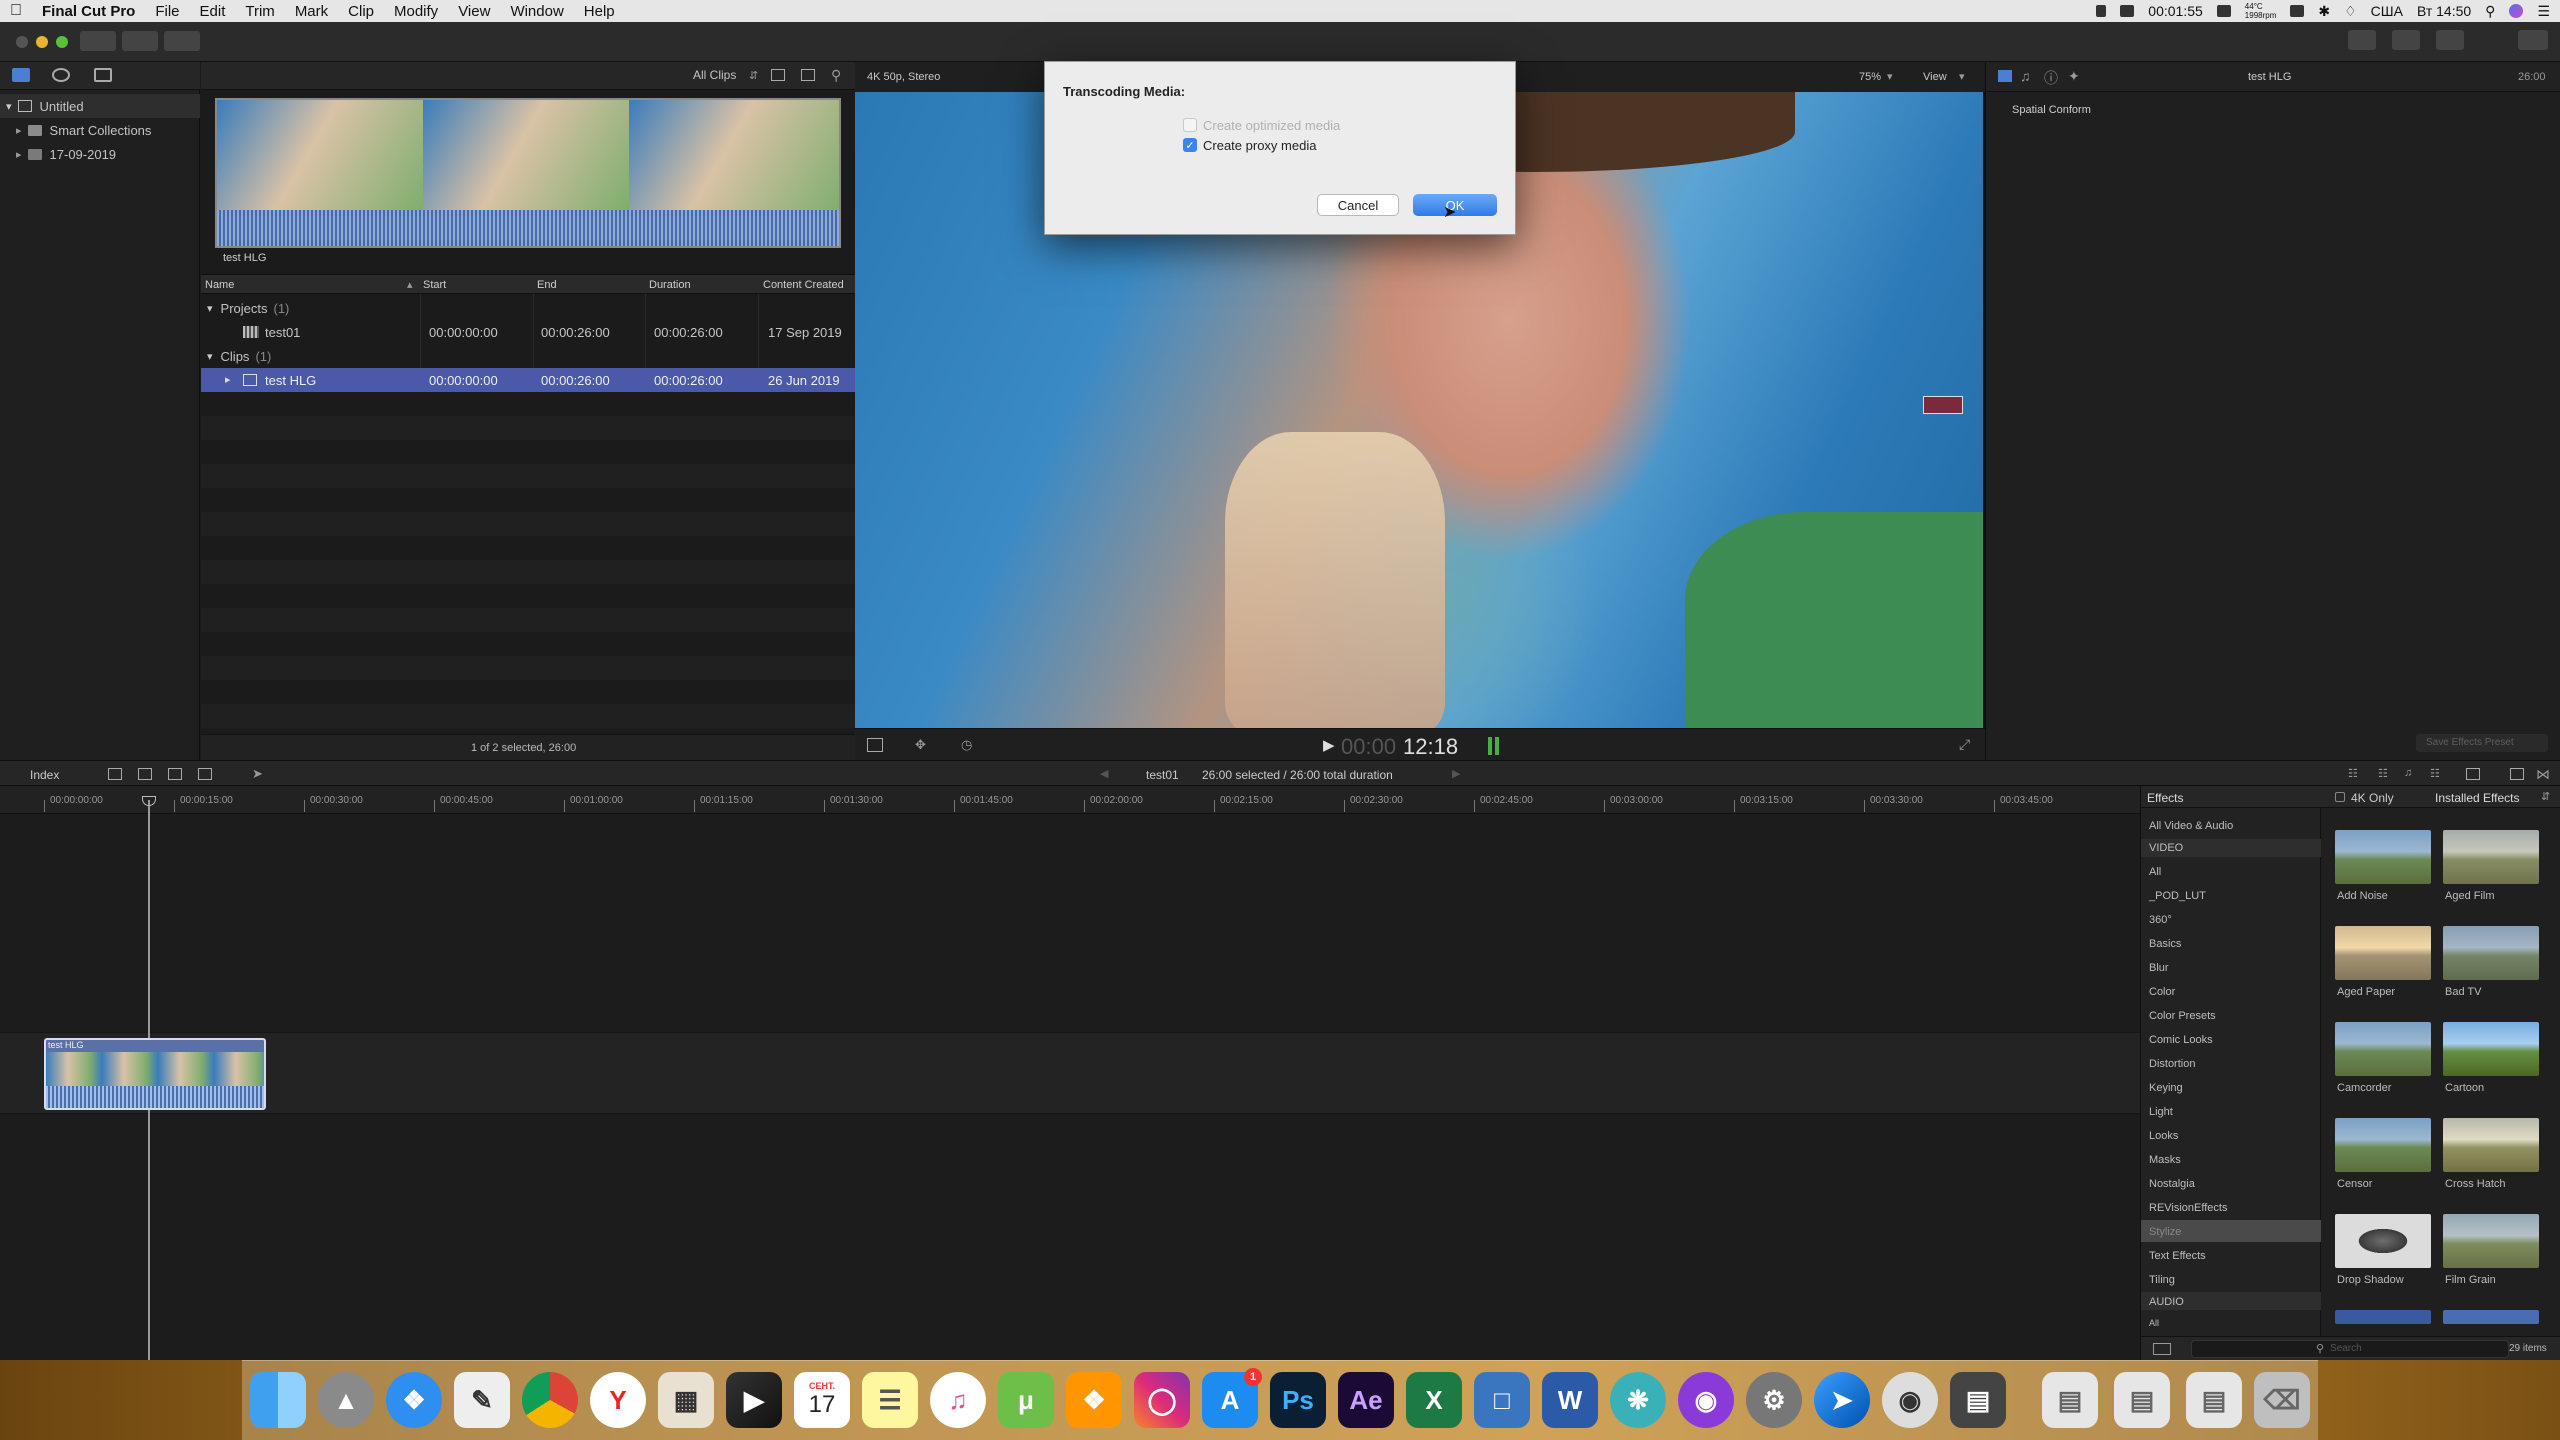 This screenshot has width=2560, height=1440. Describe the element at coordinates (618, 1400) in the screenshot. I see `yandex-browser-icon: Y` at that location.